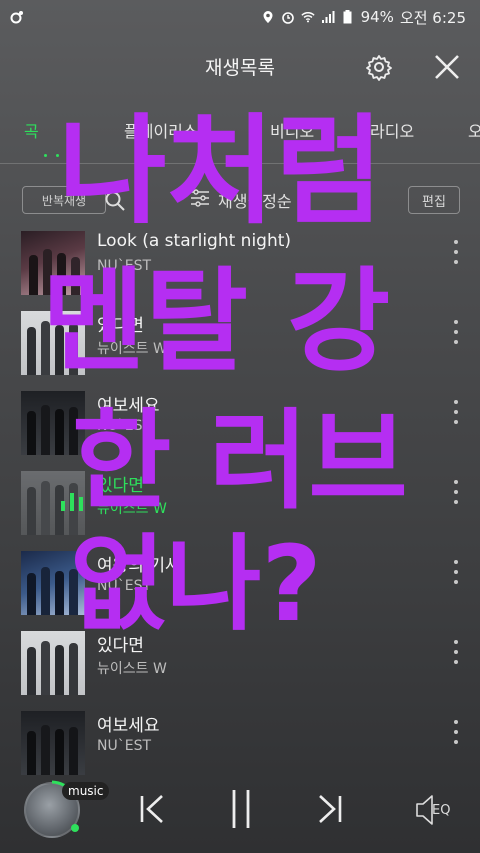 The image size is (480, 853). What do you see at coordinates (115, 201) in the screenshot?
I see `search-icon` at bounding box center [115, 201].